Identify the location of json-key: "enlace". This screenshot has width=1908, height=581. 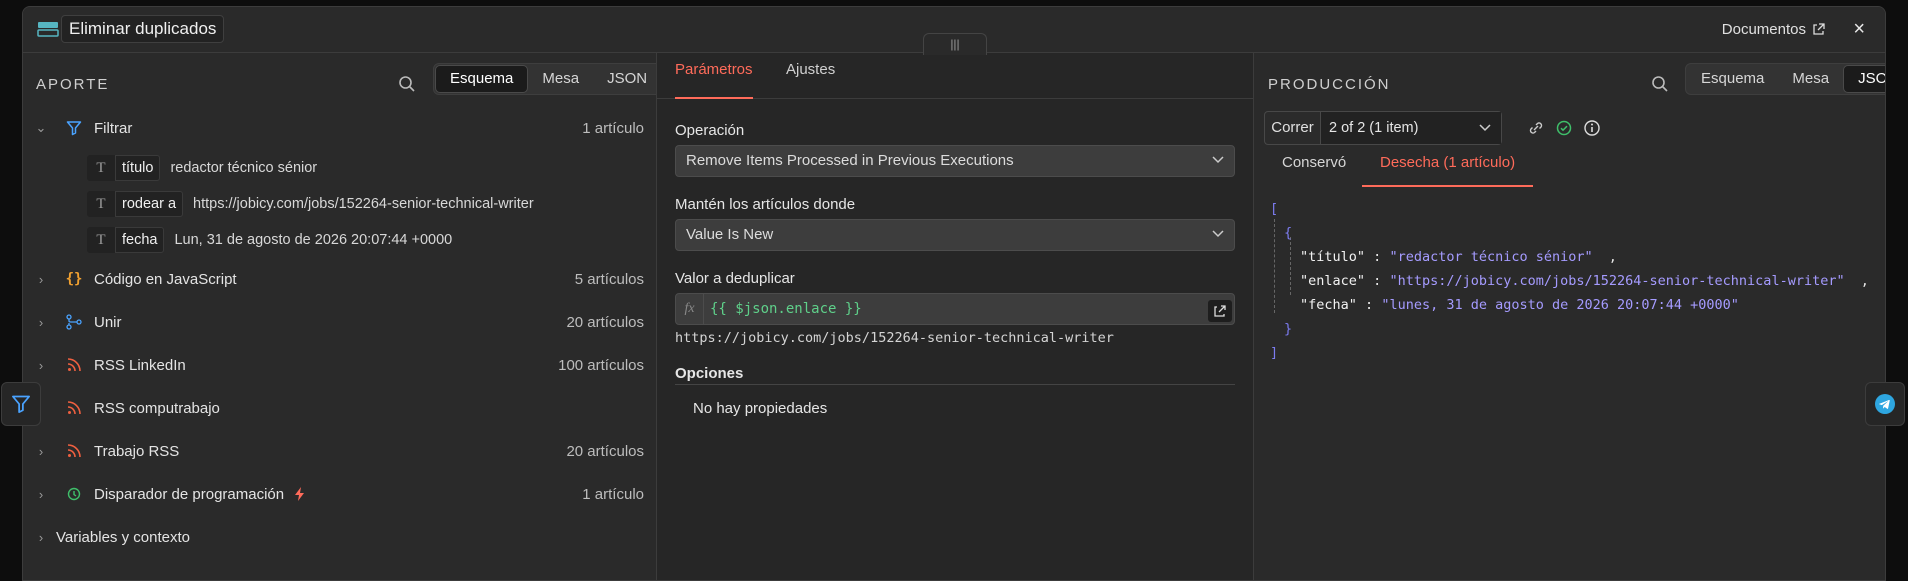
(1333, 281).